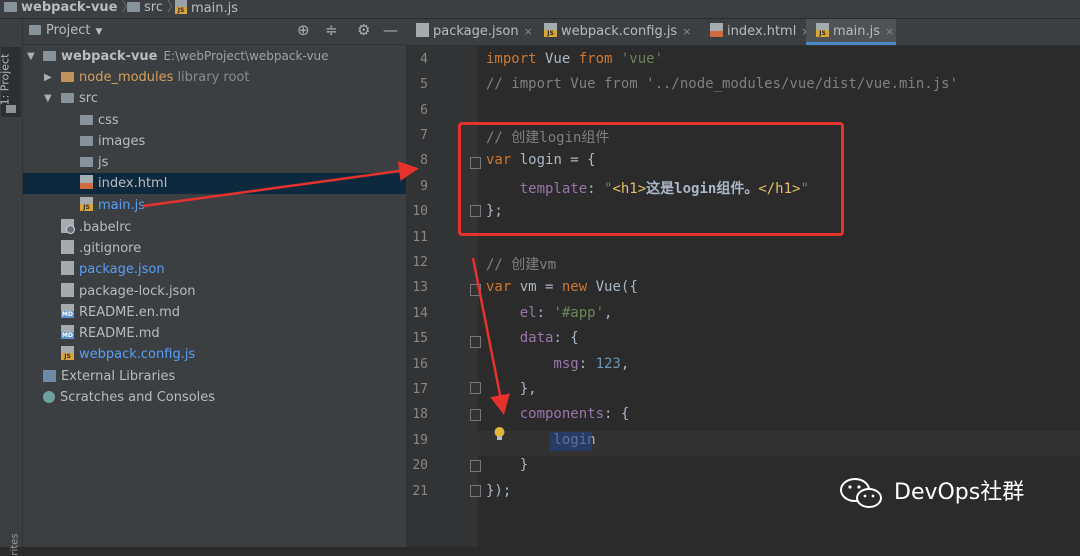  Describe the element at coordinates (490, 336) in the screenshot. I see `arrow-to-components` at that location.